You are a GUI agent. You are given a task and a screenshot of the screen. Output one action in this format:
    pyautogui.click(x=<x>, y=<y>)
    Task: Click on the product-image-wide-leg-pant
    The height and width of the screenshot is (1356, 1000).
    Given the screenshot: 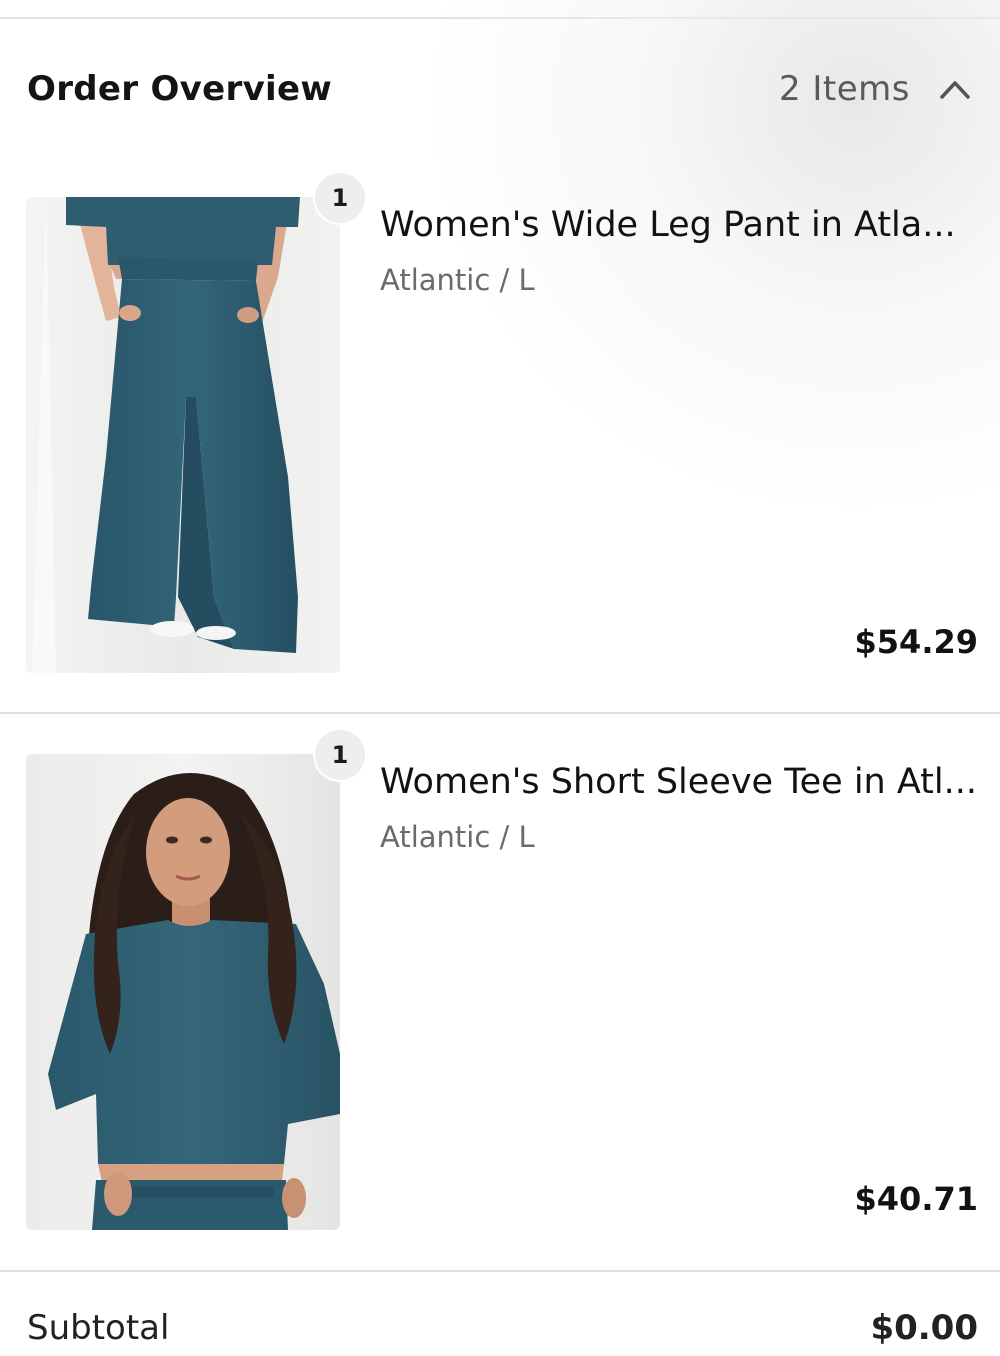 What is the action you would take?
    pyautogui.click(x=183, y=435)
    